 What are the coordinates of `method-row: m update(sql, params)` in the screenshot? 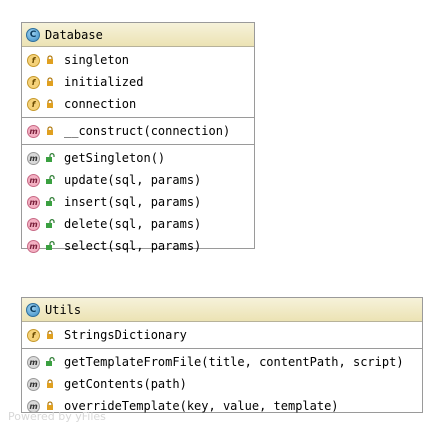 It's located at (138, 180).